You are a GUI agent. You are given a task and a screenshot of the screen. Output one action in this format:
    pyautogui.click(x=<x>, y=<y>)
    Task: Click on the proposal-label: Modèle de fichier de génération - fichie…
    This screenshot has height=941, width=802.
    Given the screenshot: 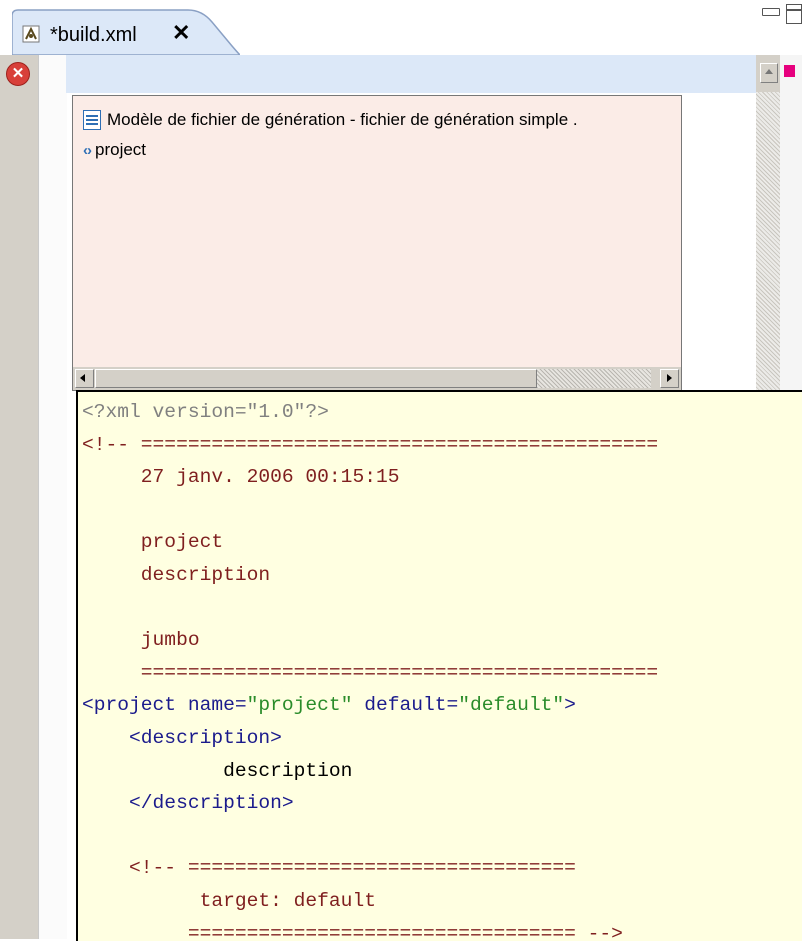 What is the action you would take?
    pyautogui.click(x=342, y=120)
    